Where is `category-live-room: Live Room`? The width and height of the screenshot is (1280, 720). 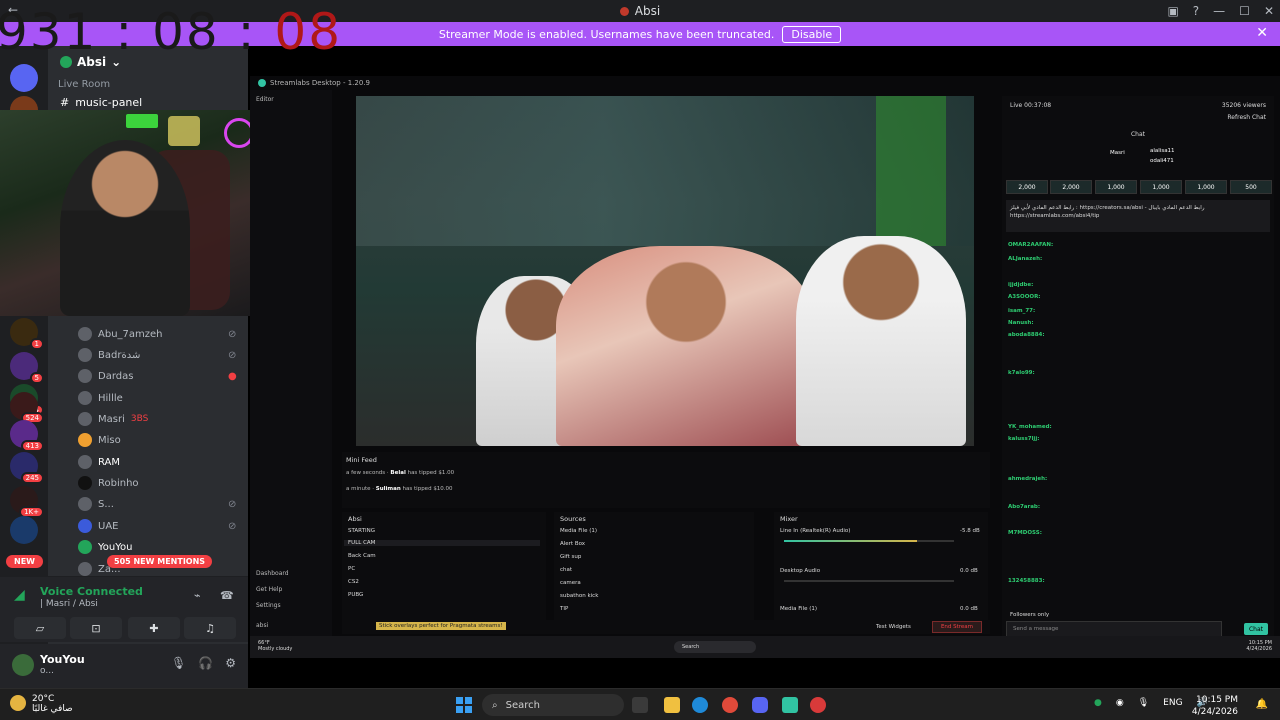
category-live-room: Live Room is located at coordinates (84, 84).